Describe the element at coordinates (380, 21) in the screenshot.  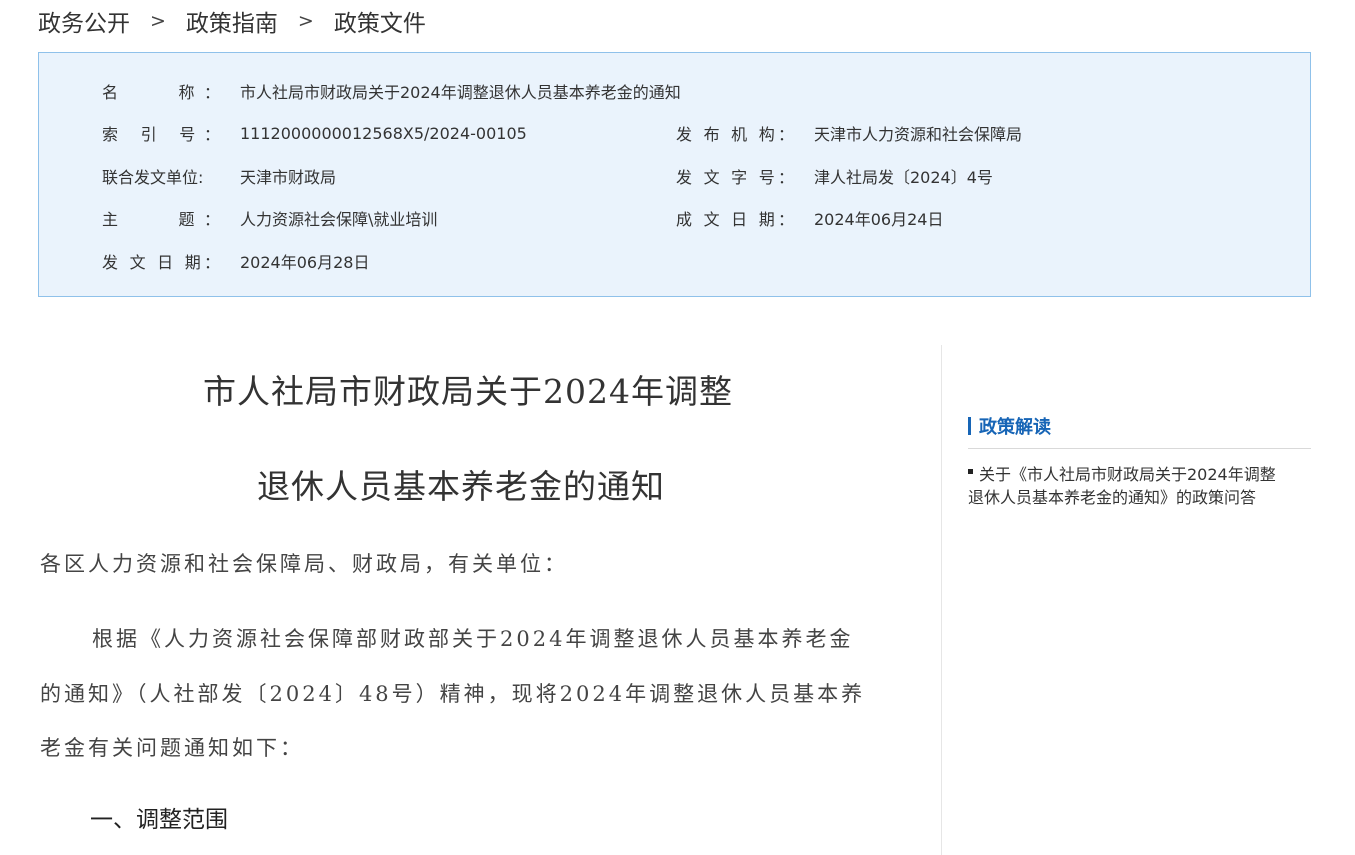
I see `breadcrumb-item-policy-docs: 政策文件` at that location.